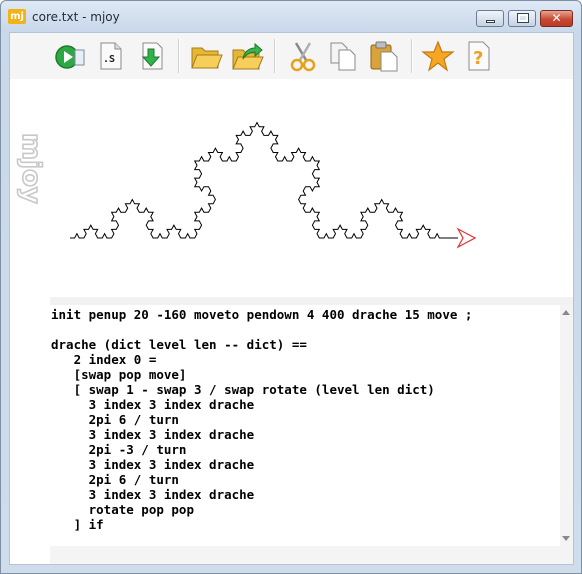 The image size is (582, 574). I want to click on paste-icon, so click(384, 56).